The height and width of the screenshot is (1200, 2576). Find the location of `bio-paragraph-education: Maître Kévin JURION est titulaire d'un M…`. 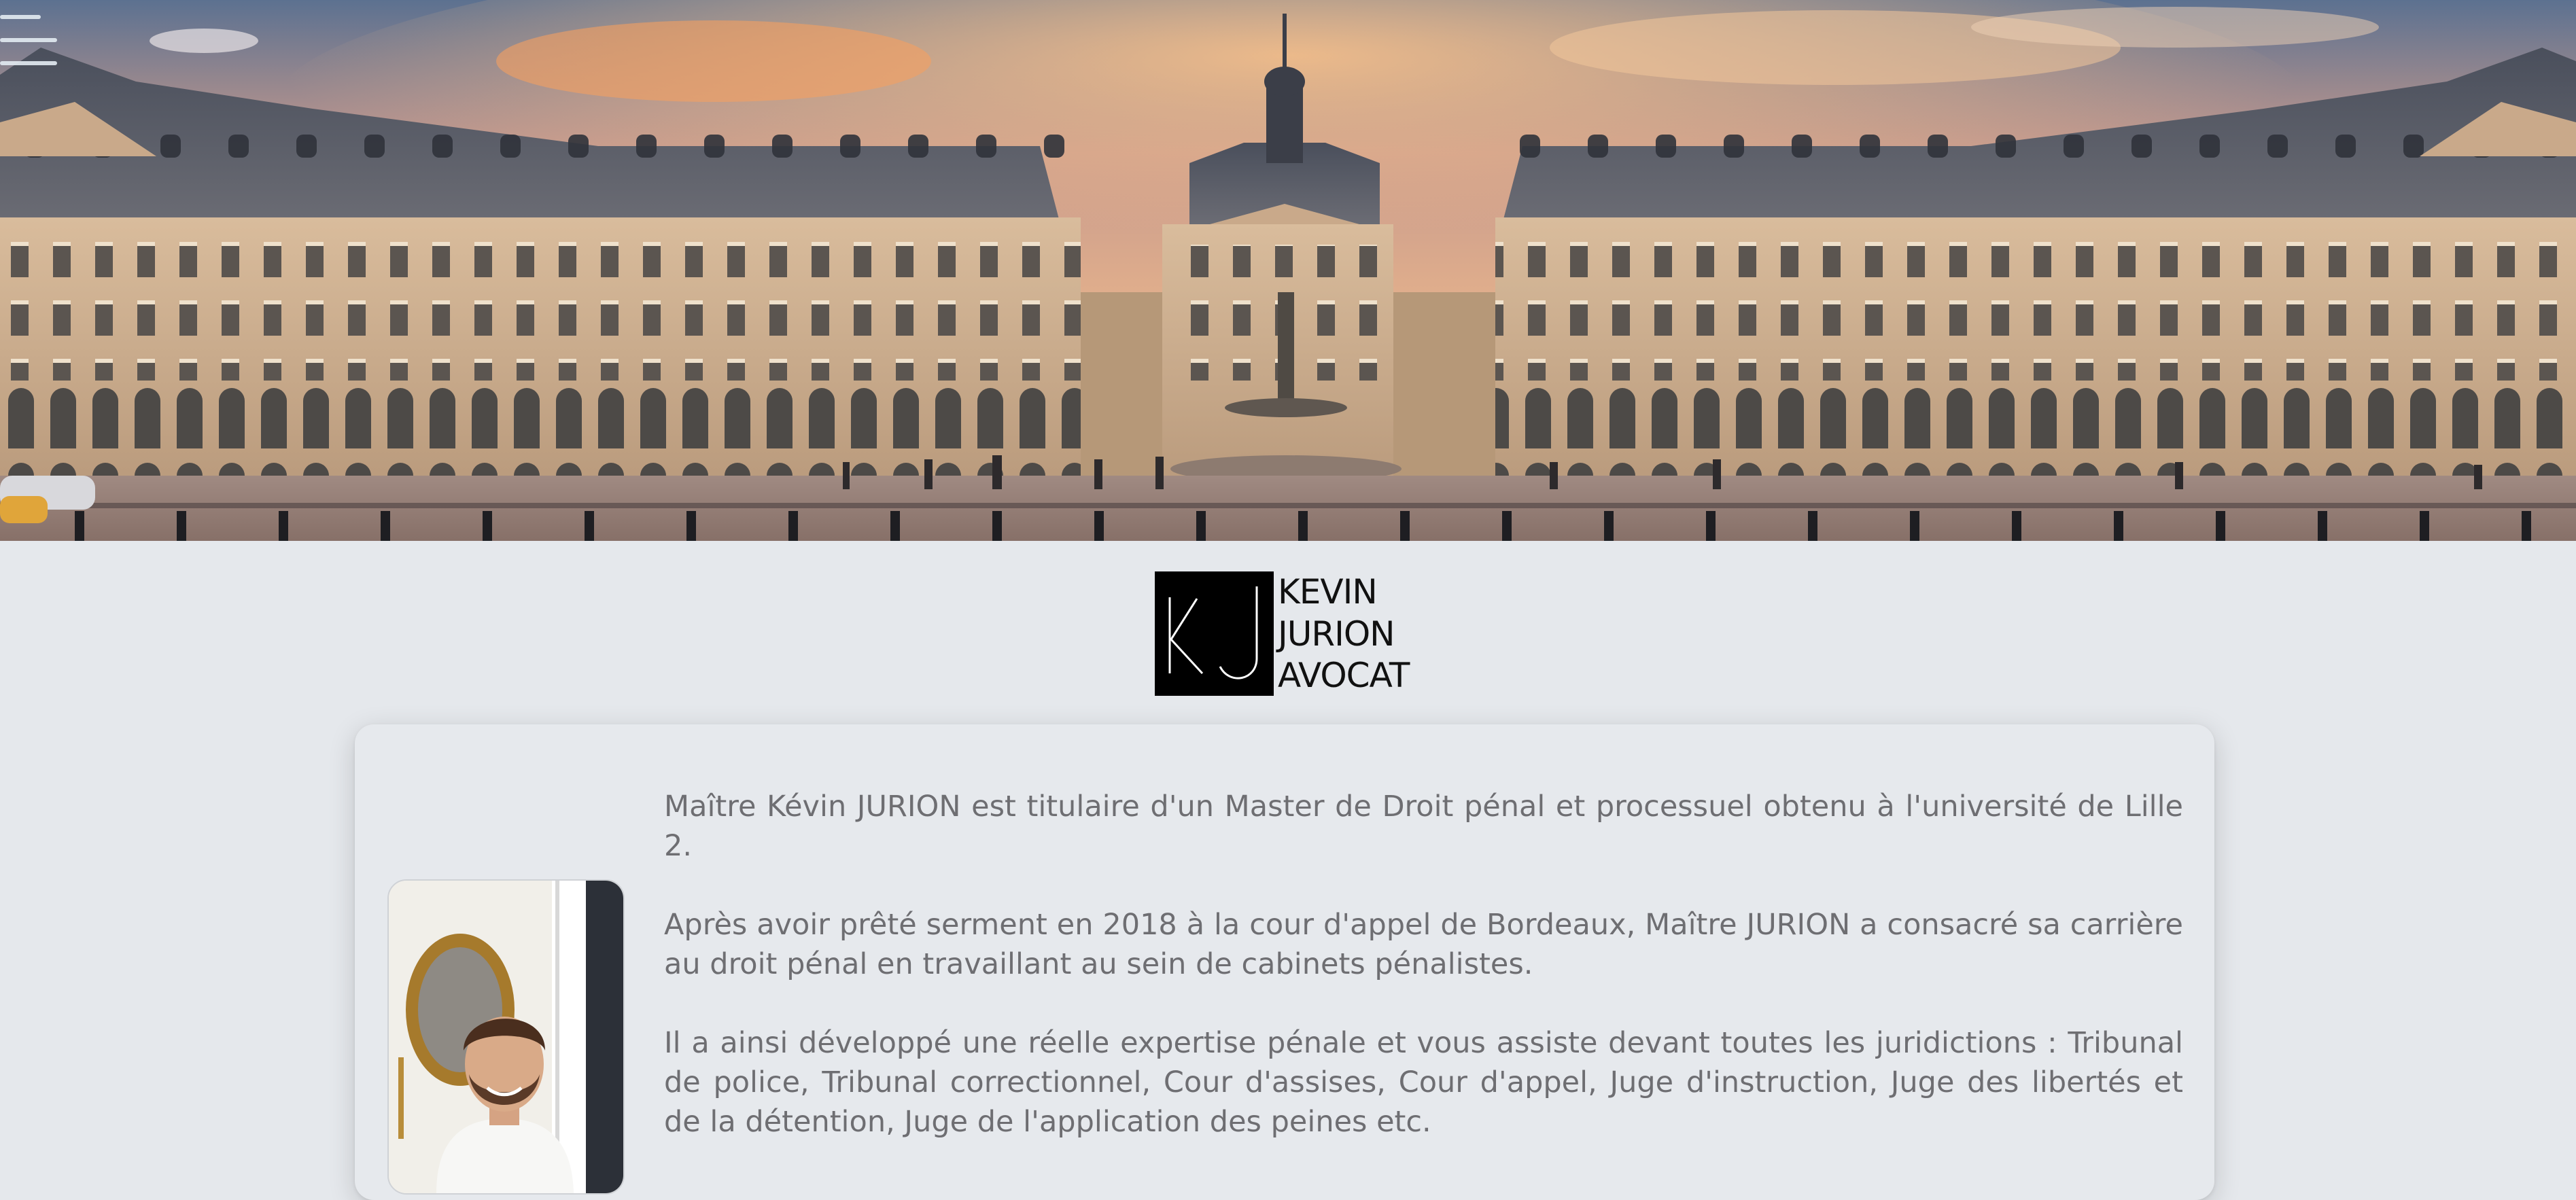

bio-paragraph-education: Maître Kévin JURION est titulaire d'un M… is located at coordinates (1423, 826).